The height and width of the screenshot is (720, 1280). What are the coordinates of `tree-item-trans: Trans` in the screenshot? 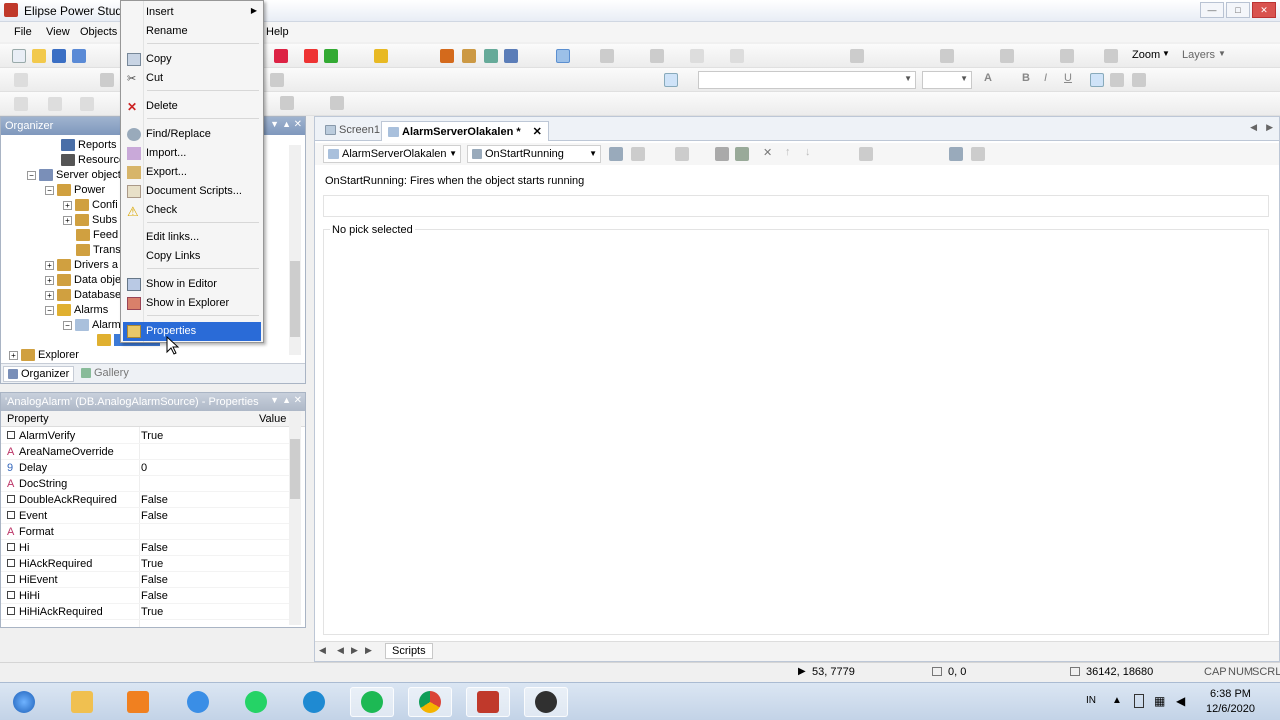 It's located at (98, 251).